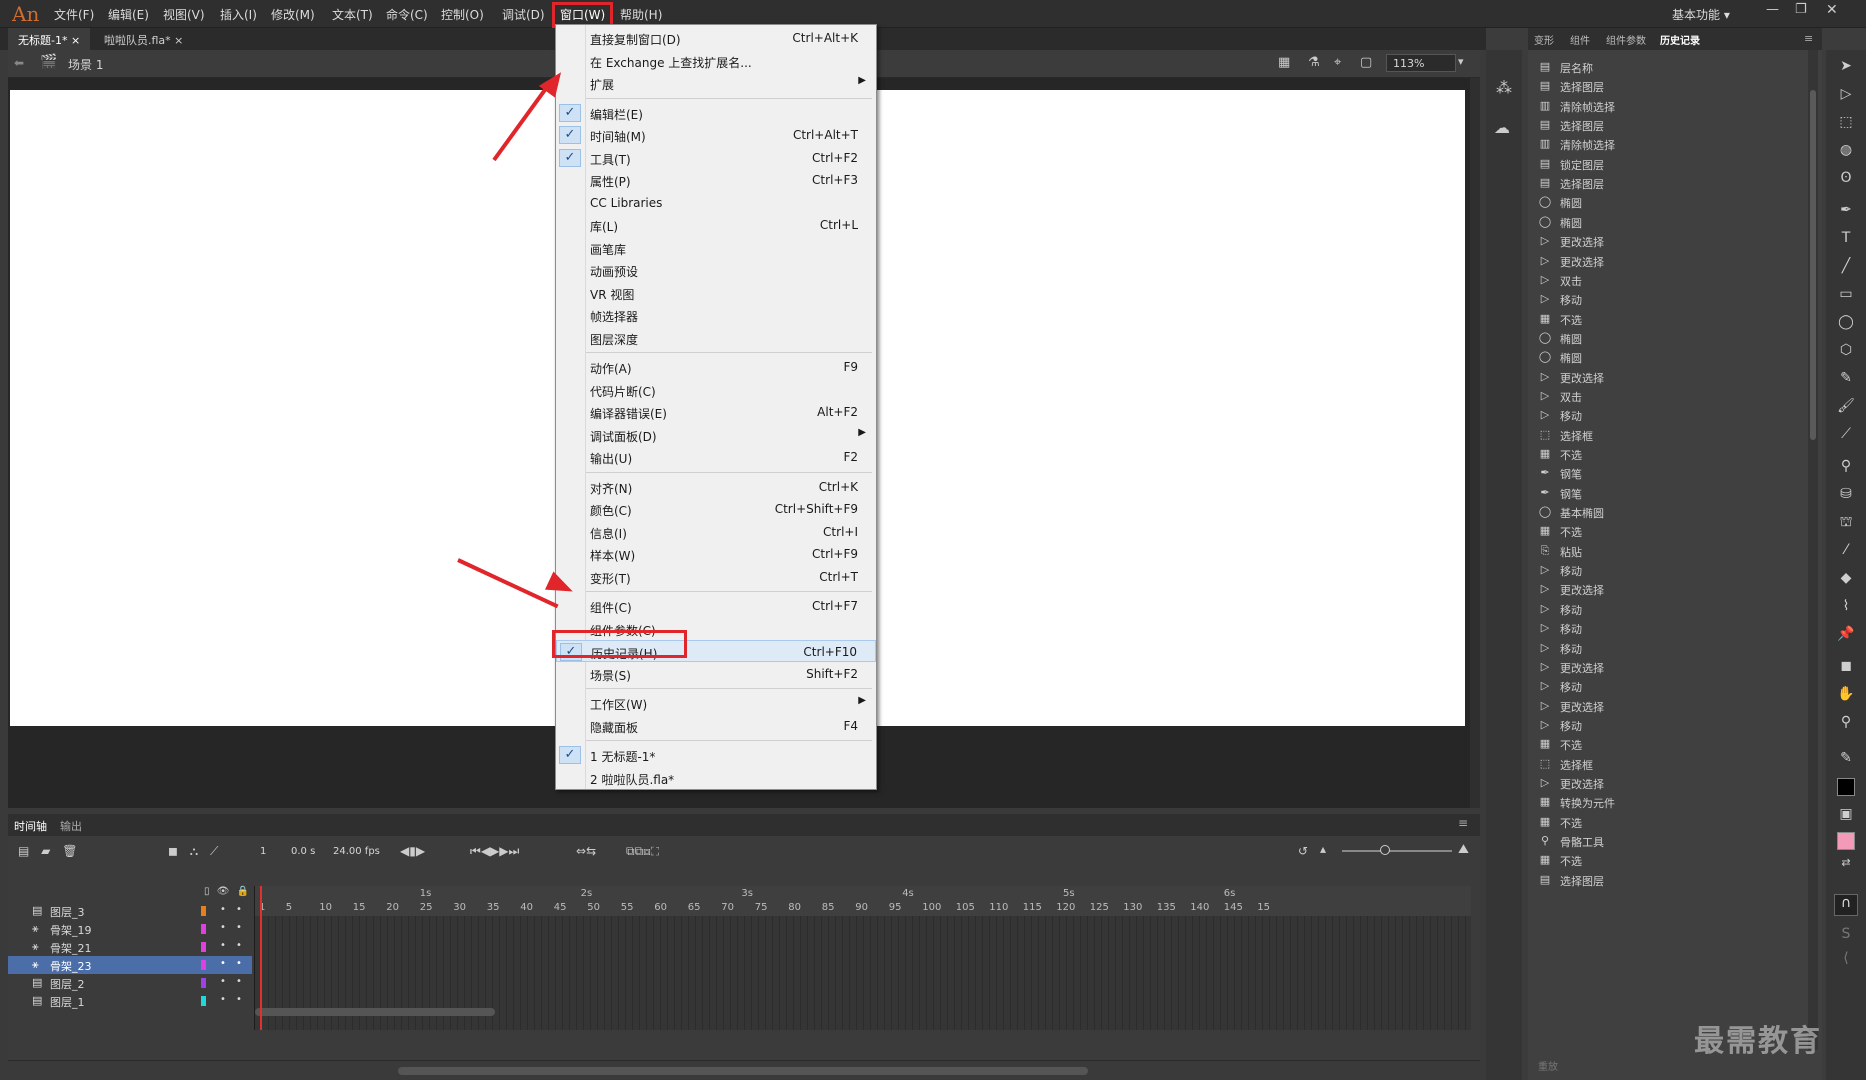  Describe the element at coordinates (1669, 144) in the screenshot. I see `history-item: ▥ 清除帧选择` at that location.